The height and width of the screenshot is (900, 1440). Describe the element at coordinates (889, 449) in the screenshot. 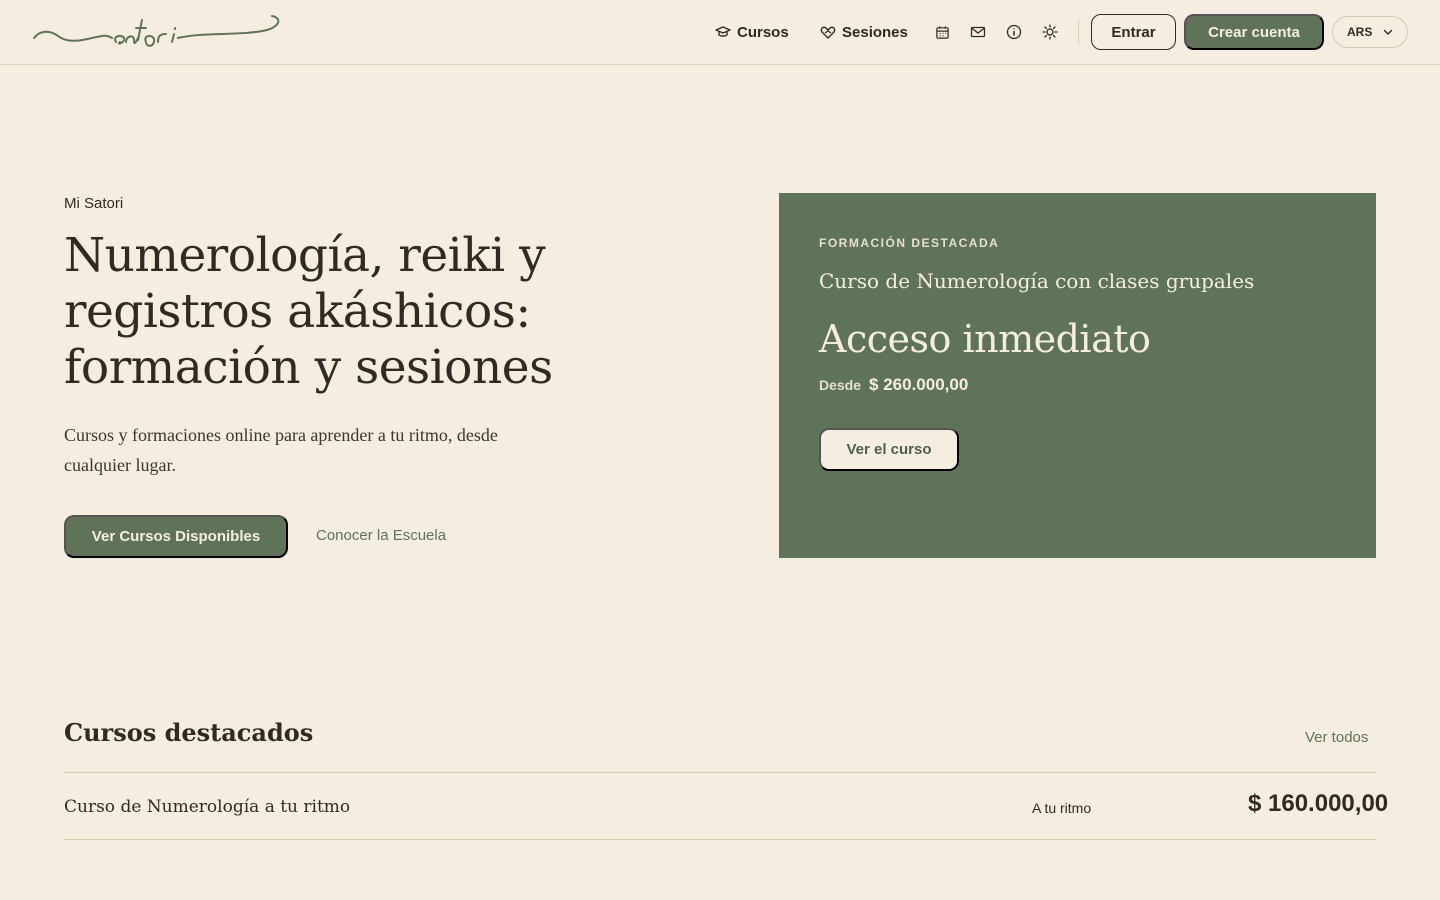

I see `view-course-button: Ver el curso` at that location.